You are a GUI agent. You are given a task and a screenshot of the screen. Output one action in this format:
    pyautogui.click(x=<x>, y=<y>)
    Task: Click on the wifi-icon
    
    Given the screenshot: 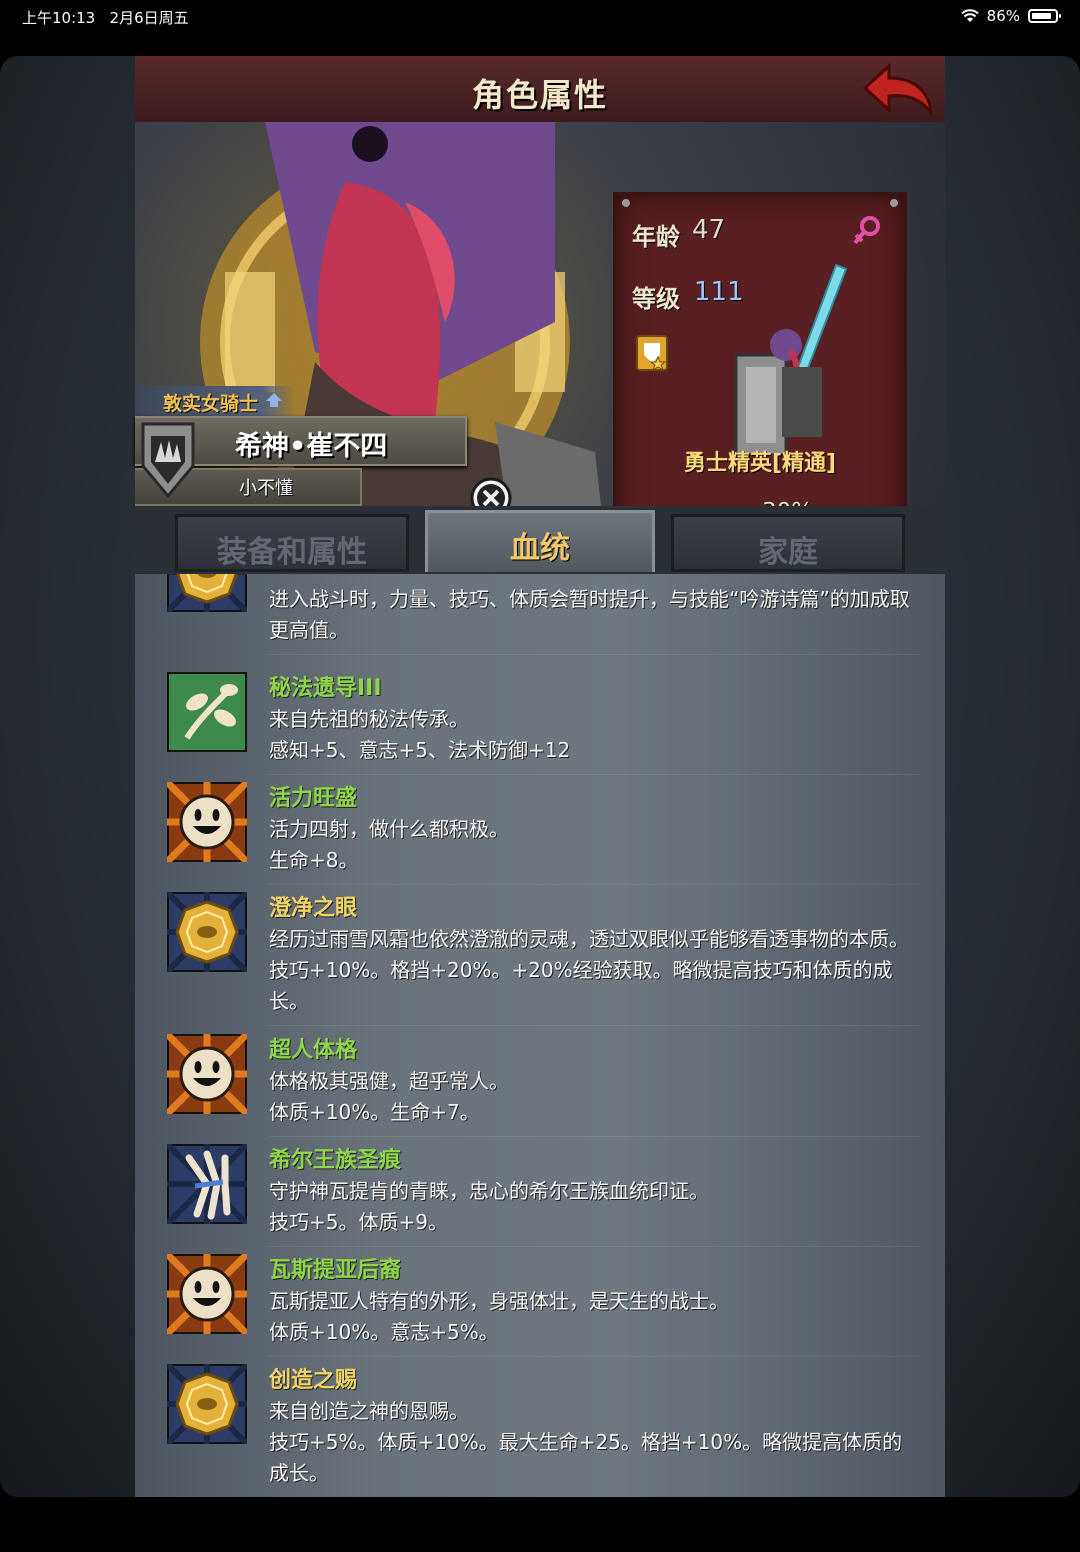 What is the action you would take?
    pyautogui.click(x=969, y=15)
    